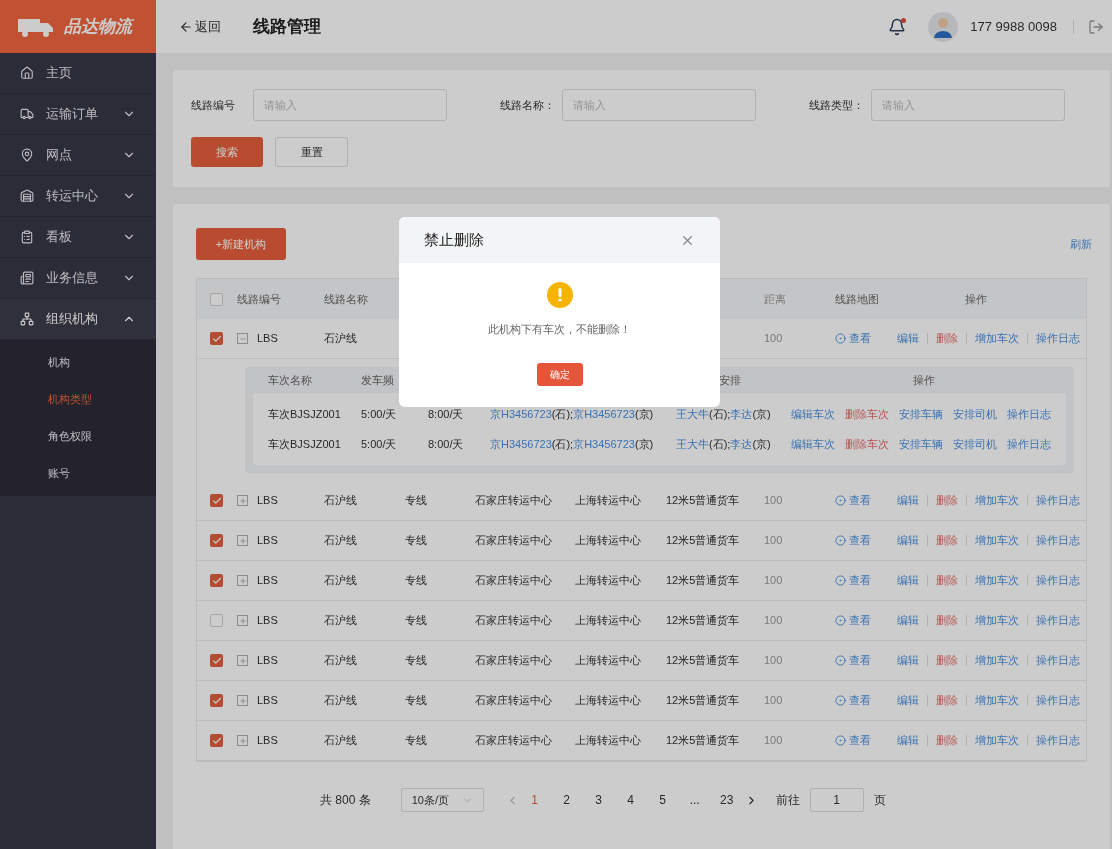 The height and width of the screenshot is (849, 1112). Describe the element at coordinates (1096, 26) in the screenshot. I see `logout-icon` at that location.